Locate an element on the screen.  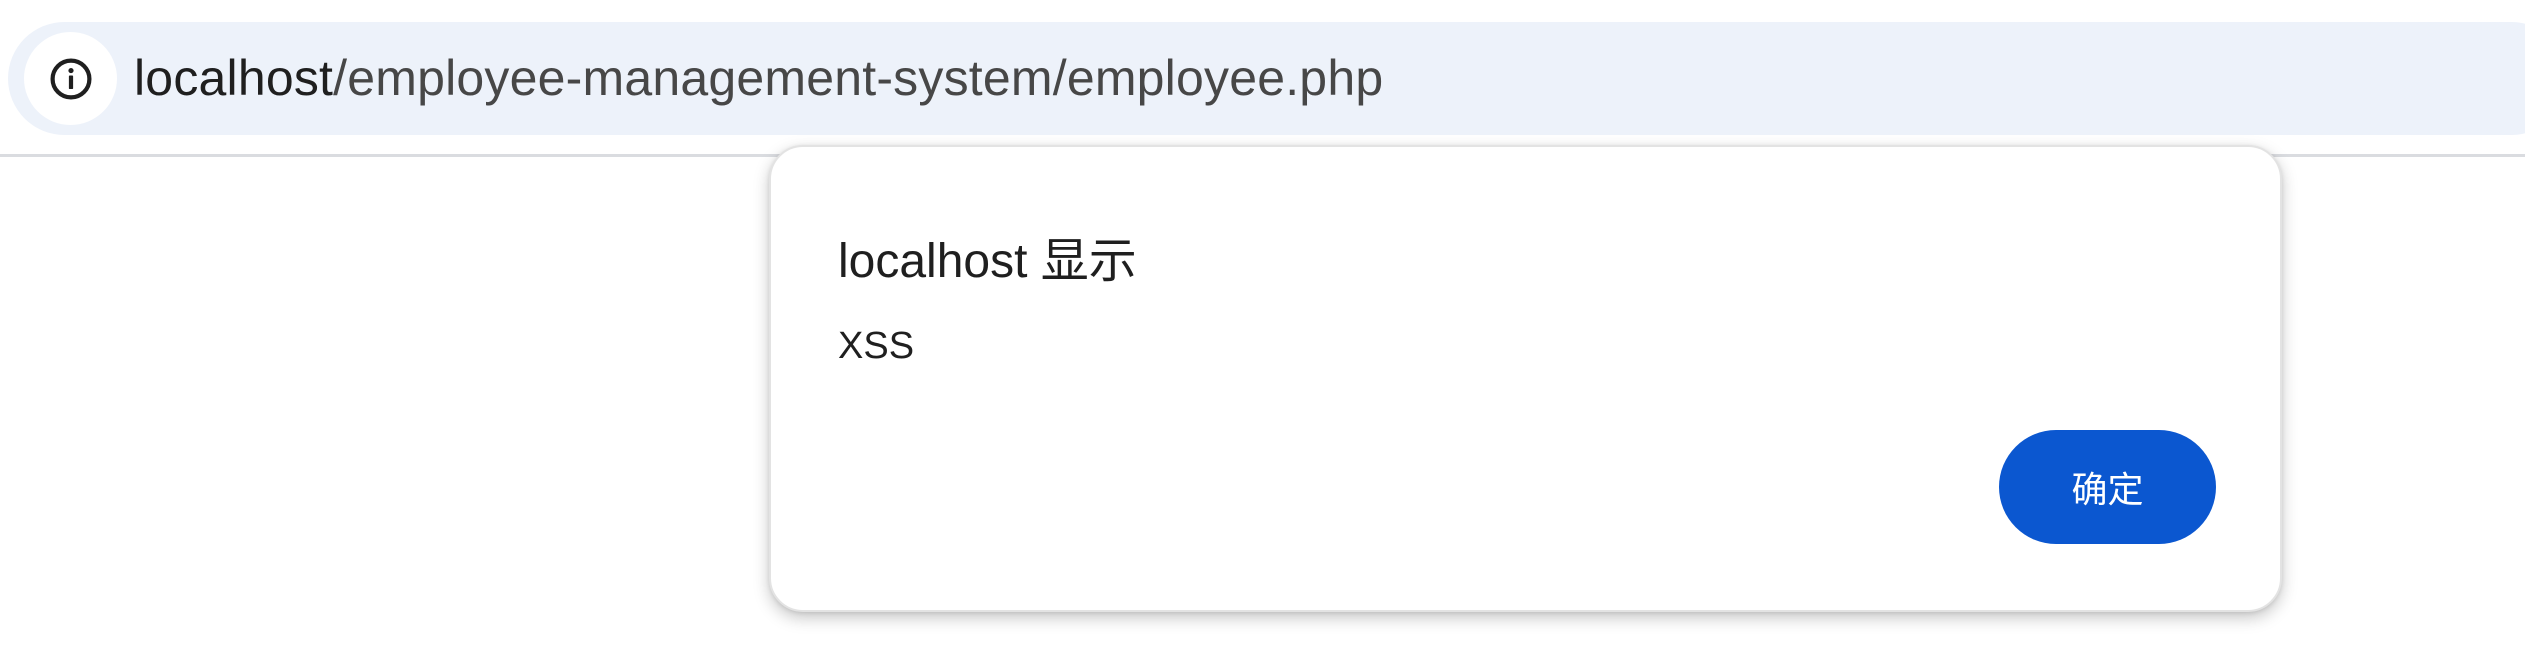
url-host: localhost is located at coordinates (234, 78).